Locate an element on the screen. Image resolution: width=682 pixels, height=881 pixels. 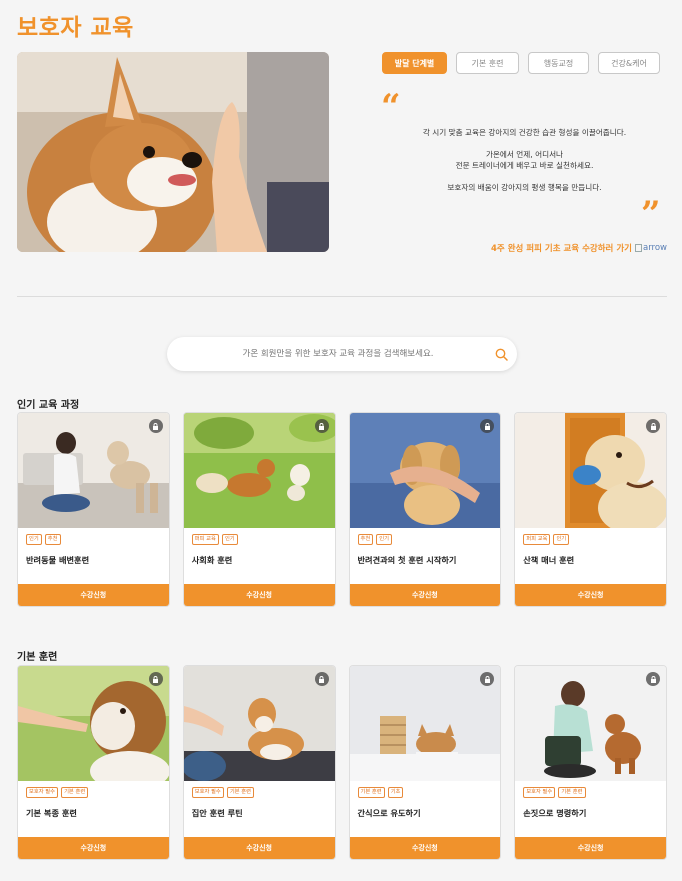
course-card: 보호자 필수 기본 훈련 집안 훈련 루틴 수강신청 is located at coordinates (259, 762).